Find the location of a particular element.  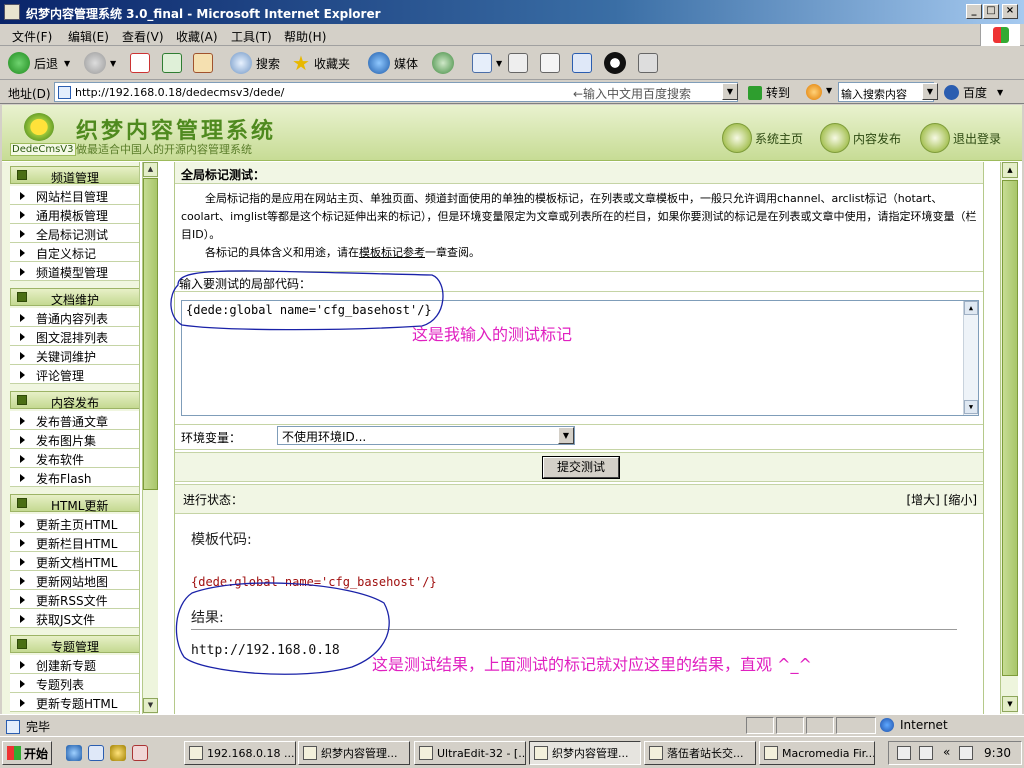

status-done: 完毕 is located at coordinates (28, 726).